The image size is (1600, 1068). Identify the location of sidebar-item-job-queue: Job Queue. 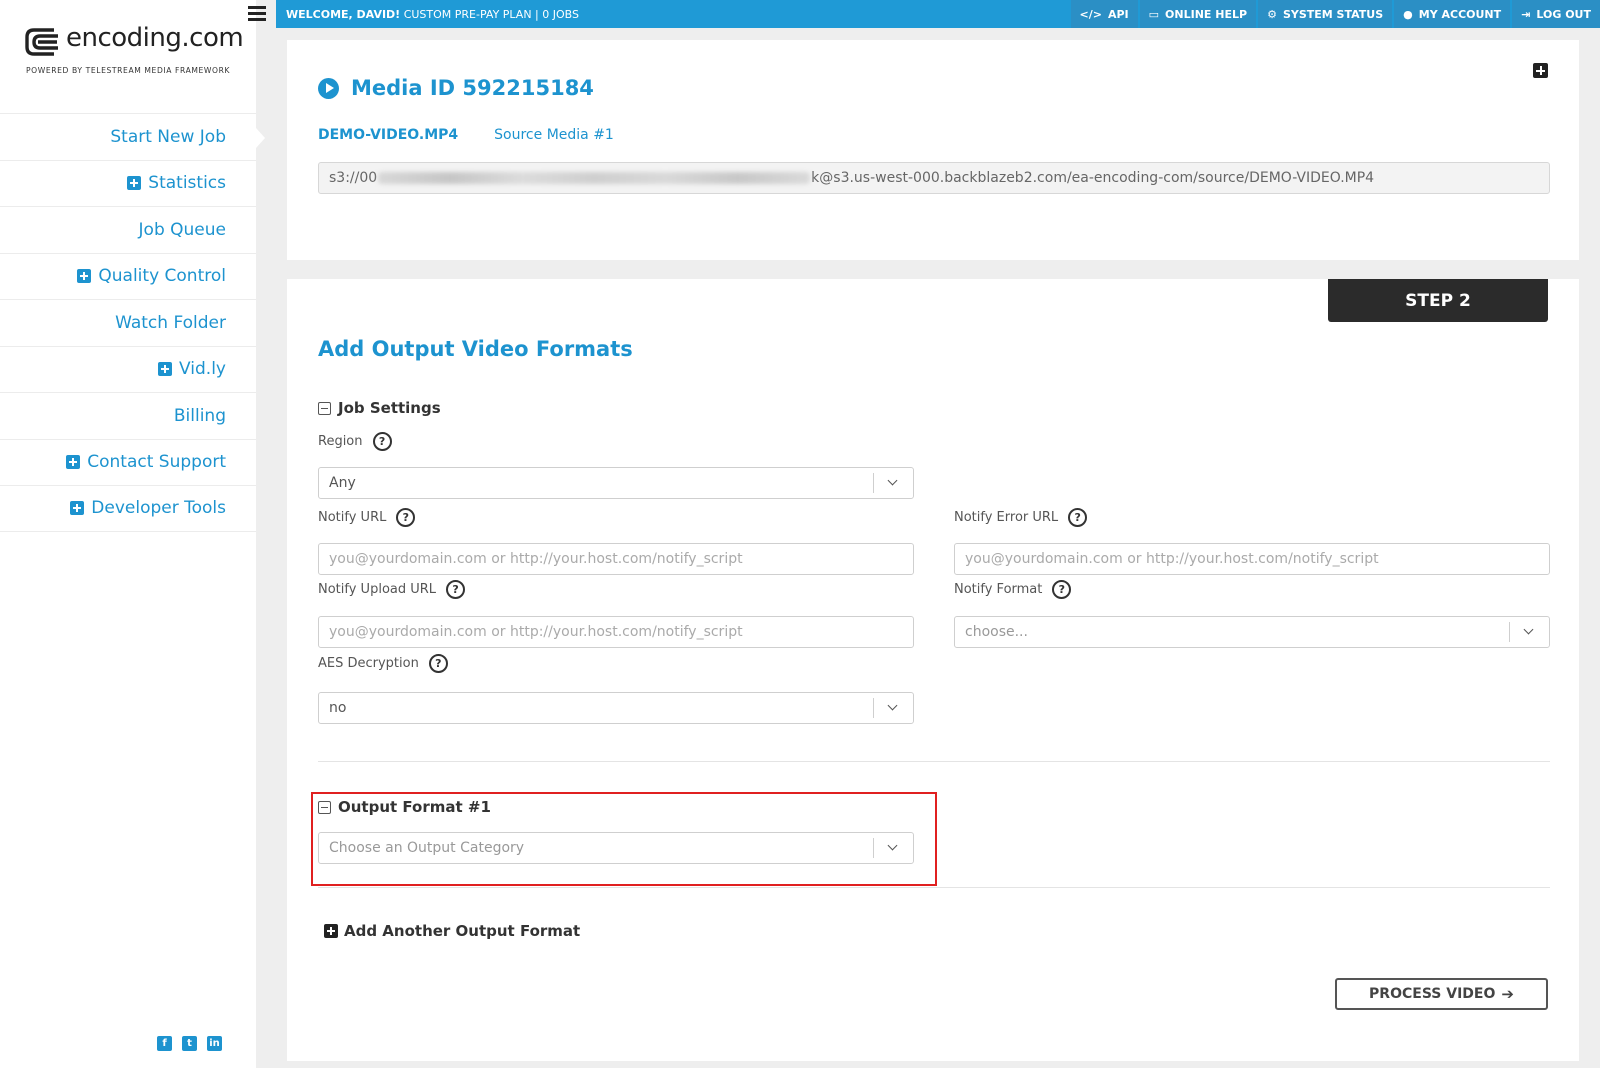
(128, 229).